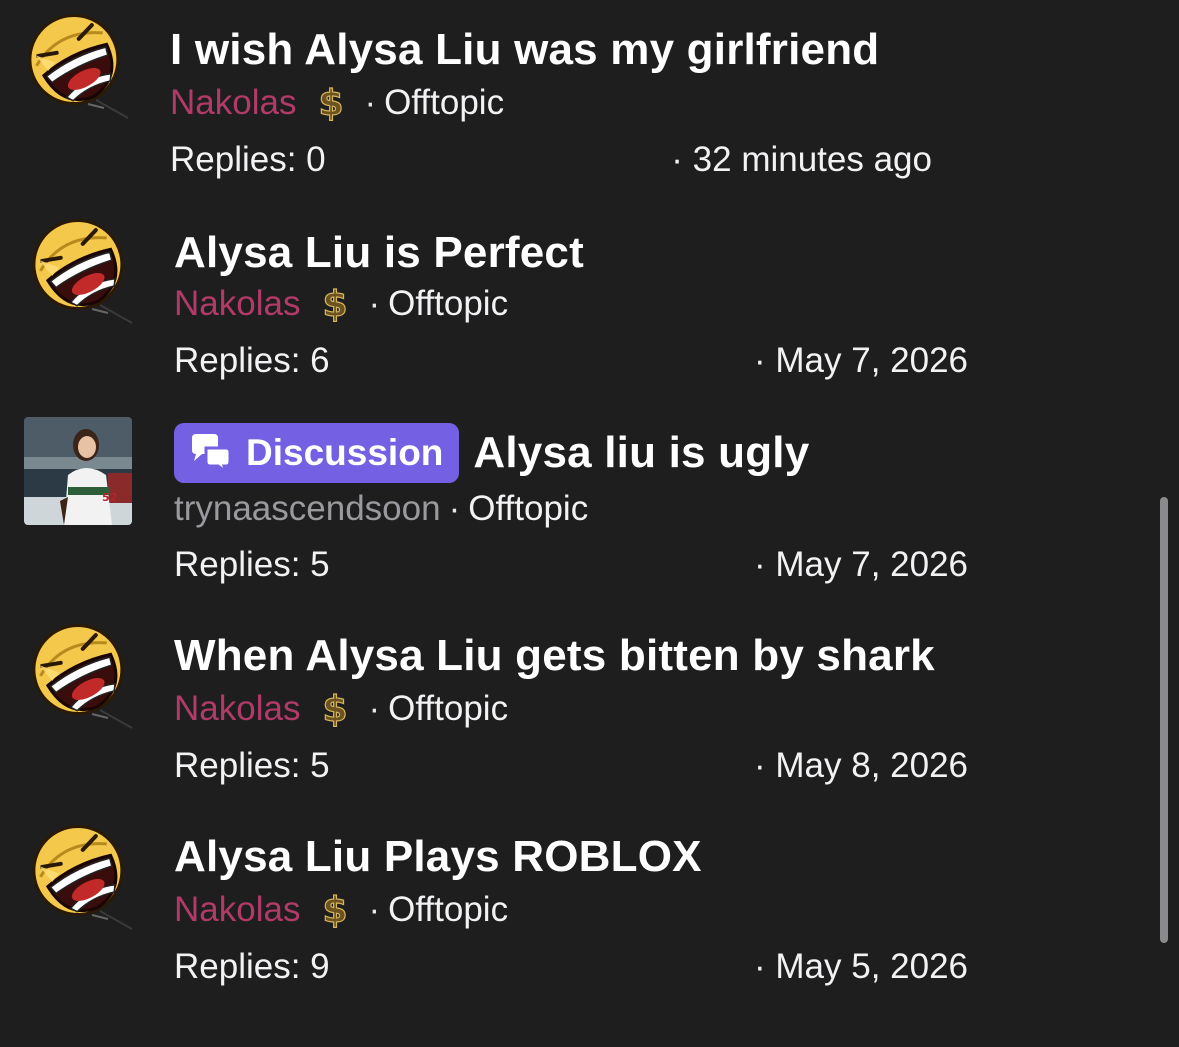 Image resolution: width=1179 pixels, height=1047 pixels. What do you see at coordinates (212, 454) in the screenshot?
I see `chat-bubbles-icon` at bounding box center [212, 454].